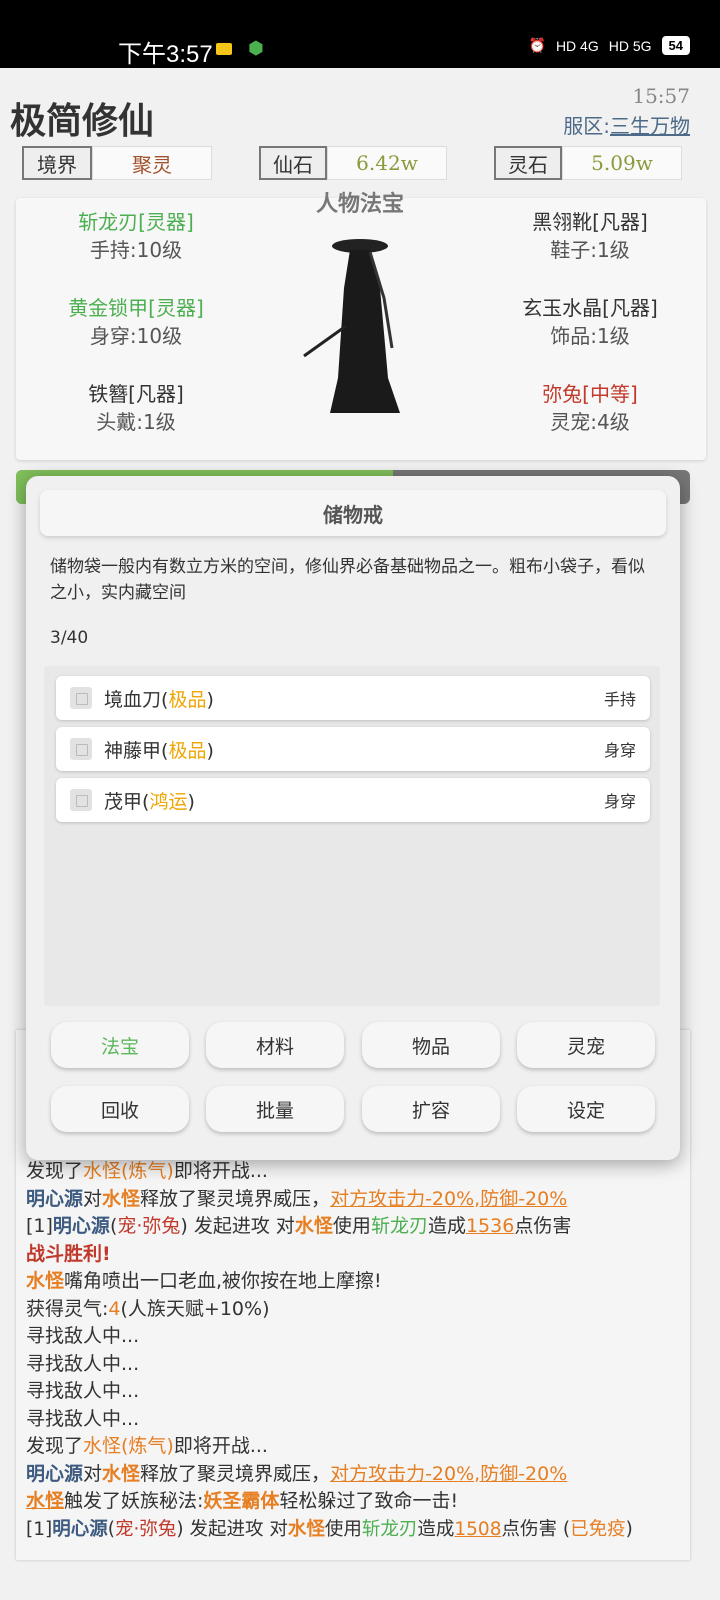 The height and width of the screenshot is (1600, 720). What do you see at coordinates (136, 308) in the screenshot?
I see `equip-name: 黄金锁甲[灵器]` at bounding box center [136, 308].